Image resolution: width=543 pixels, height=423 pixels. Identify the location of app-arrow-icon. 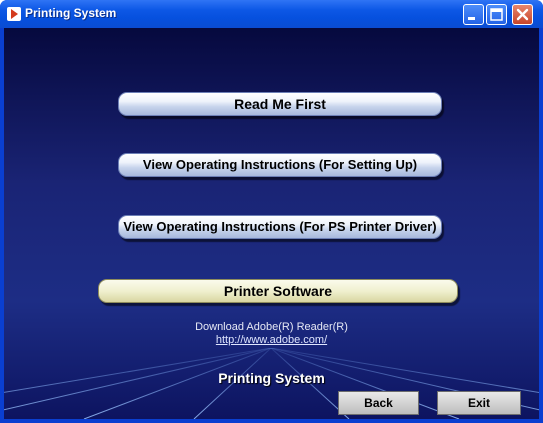
(14, 14).